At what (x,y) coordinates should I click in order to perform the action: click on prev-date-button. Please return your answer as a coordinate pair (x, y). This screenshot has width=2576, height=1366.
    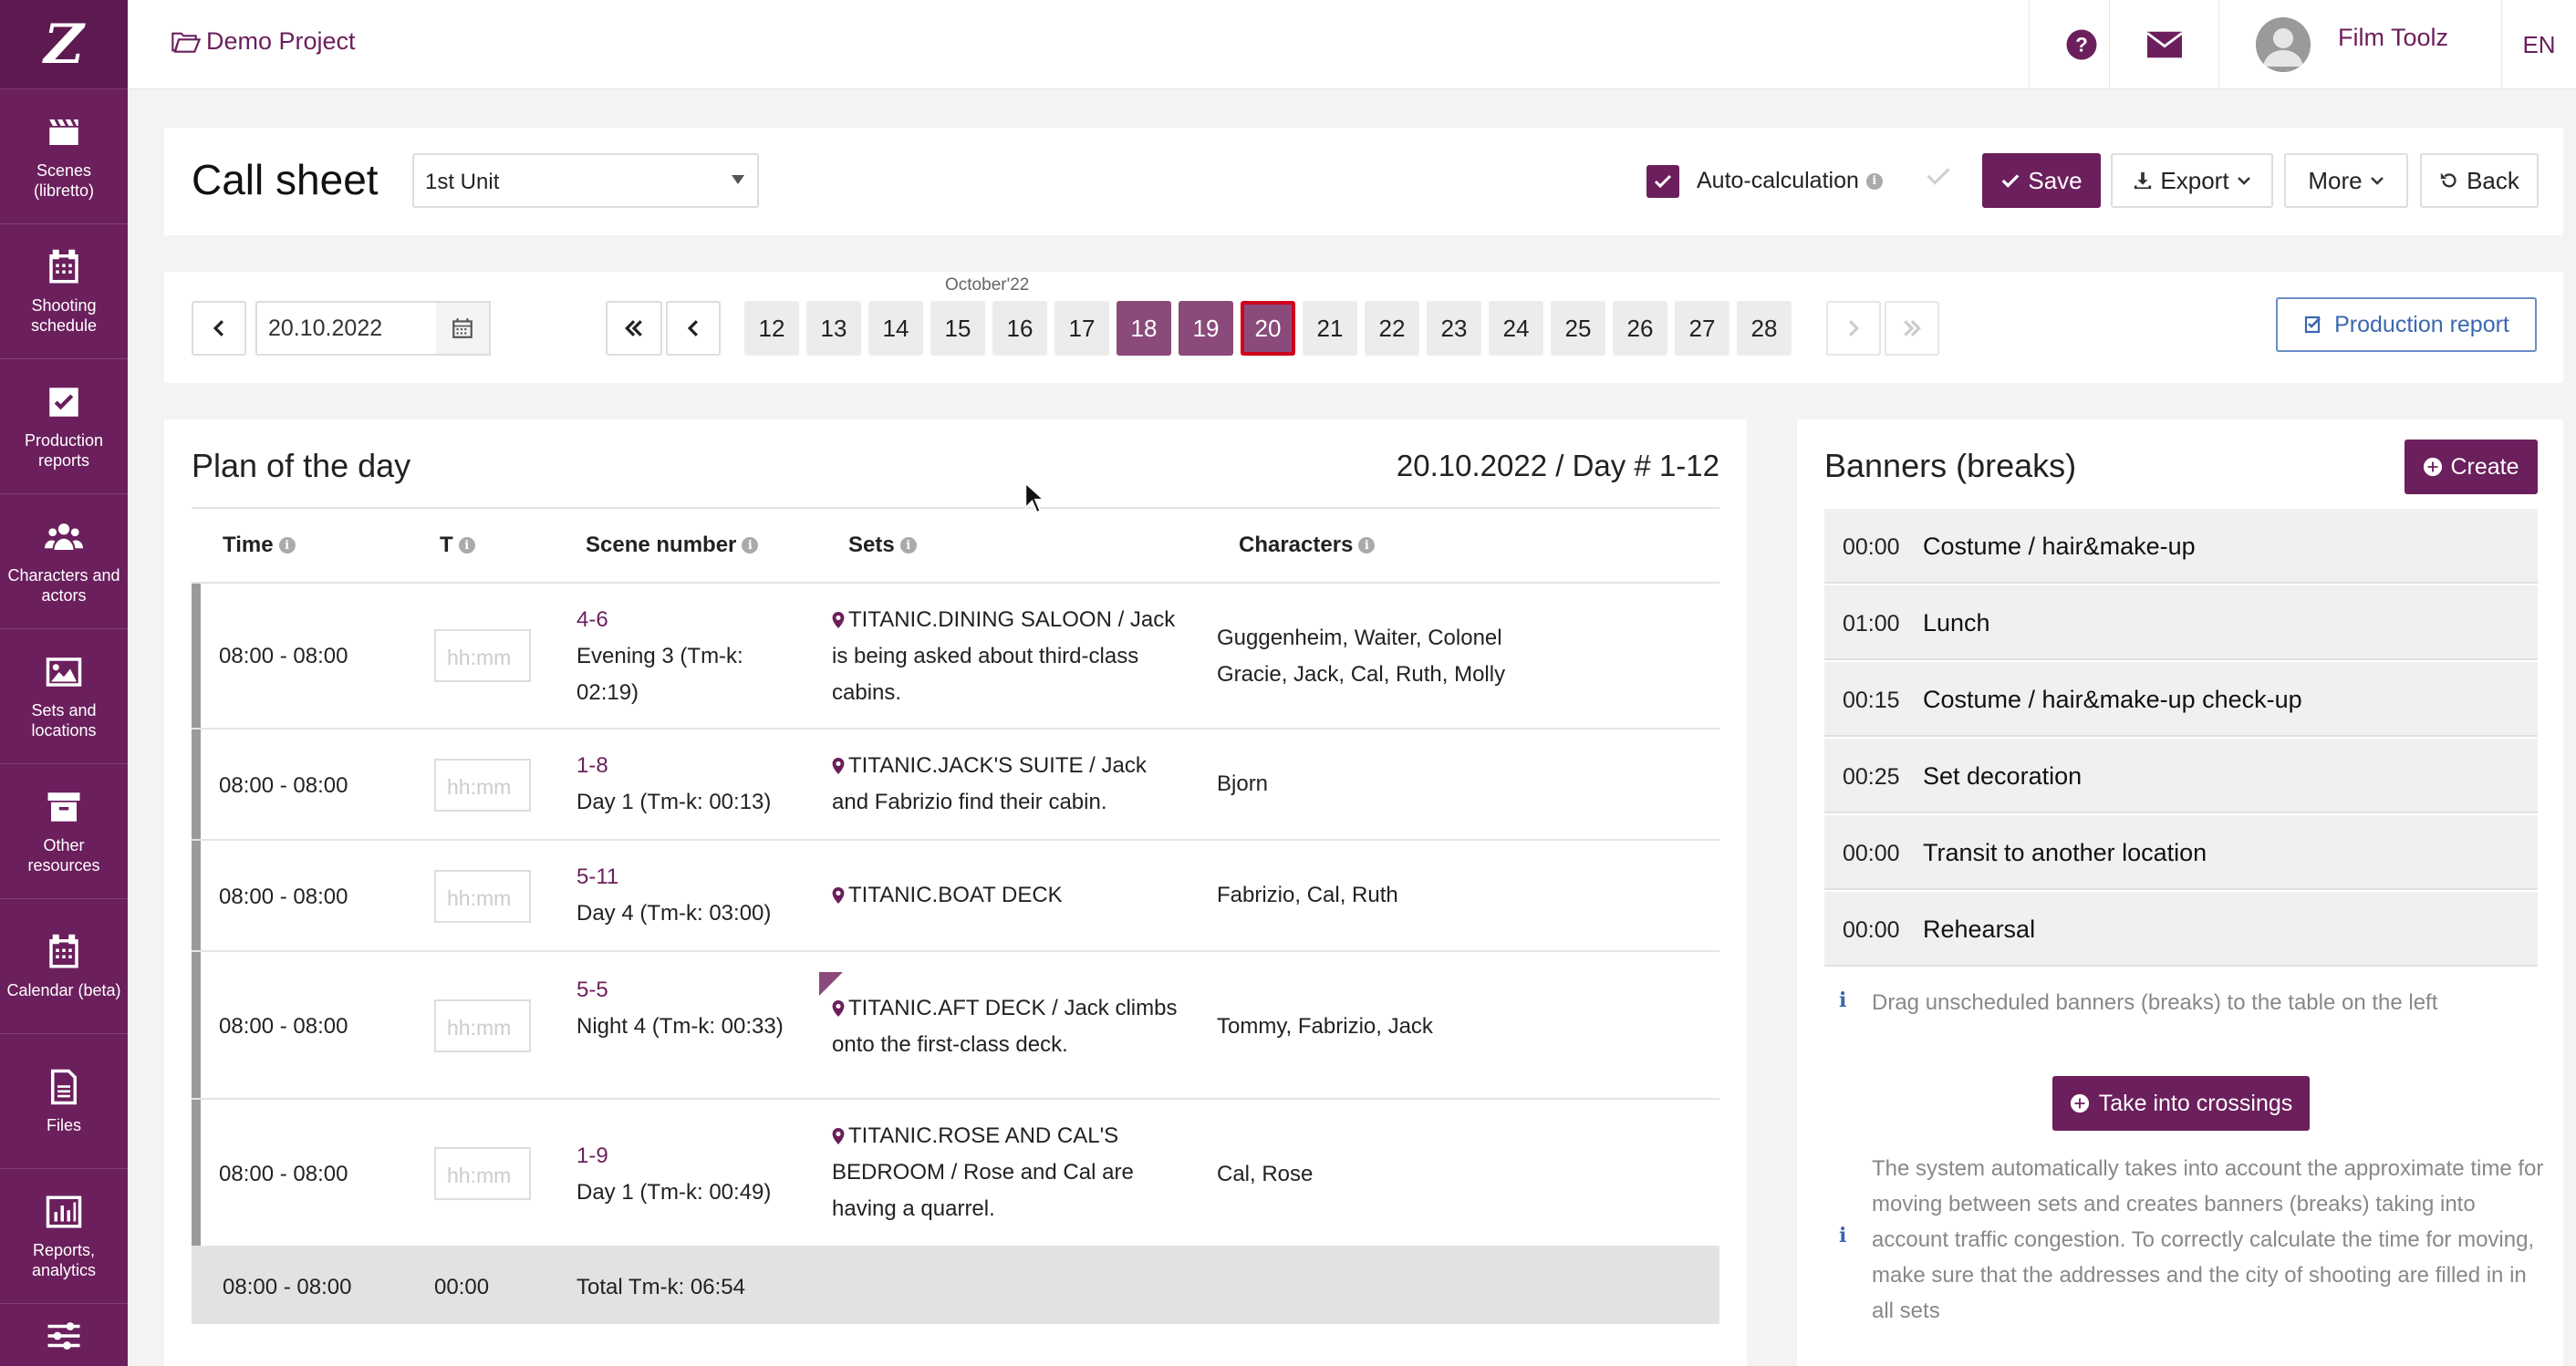
    Looking at the image, I should click on (219, 329).